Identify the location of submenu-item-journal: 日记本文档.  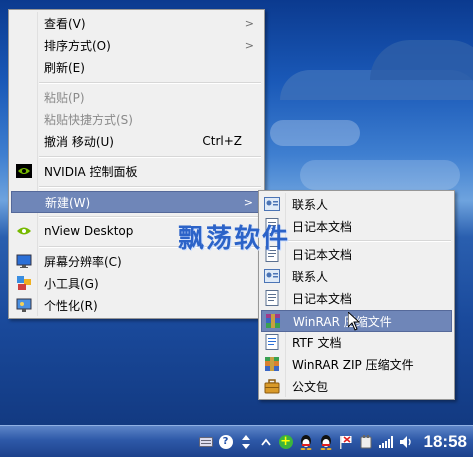
(356, 298).